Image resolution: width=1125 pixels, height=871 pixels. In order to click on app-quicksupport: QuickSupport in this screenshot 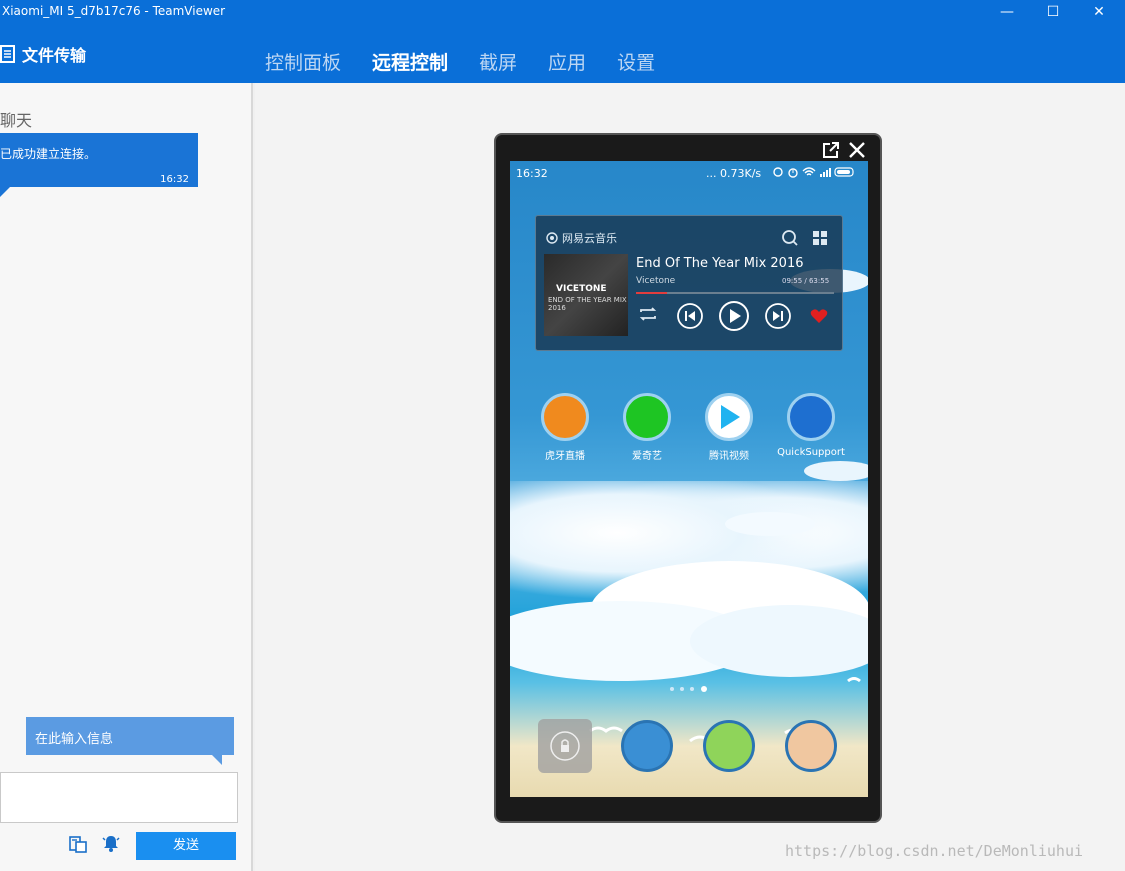, I will do `click(811, 425)`.